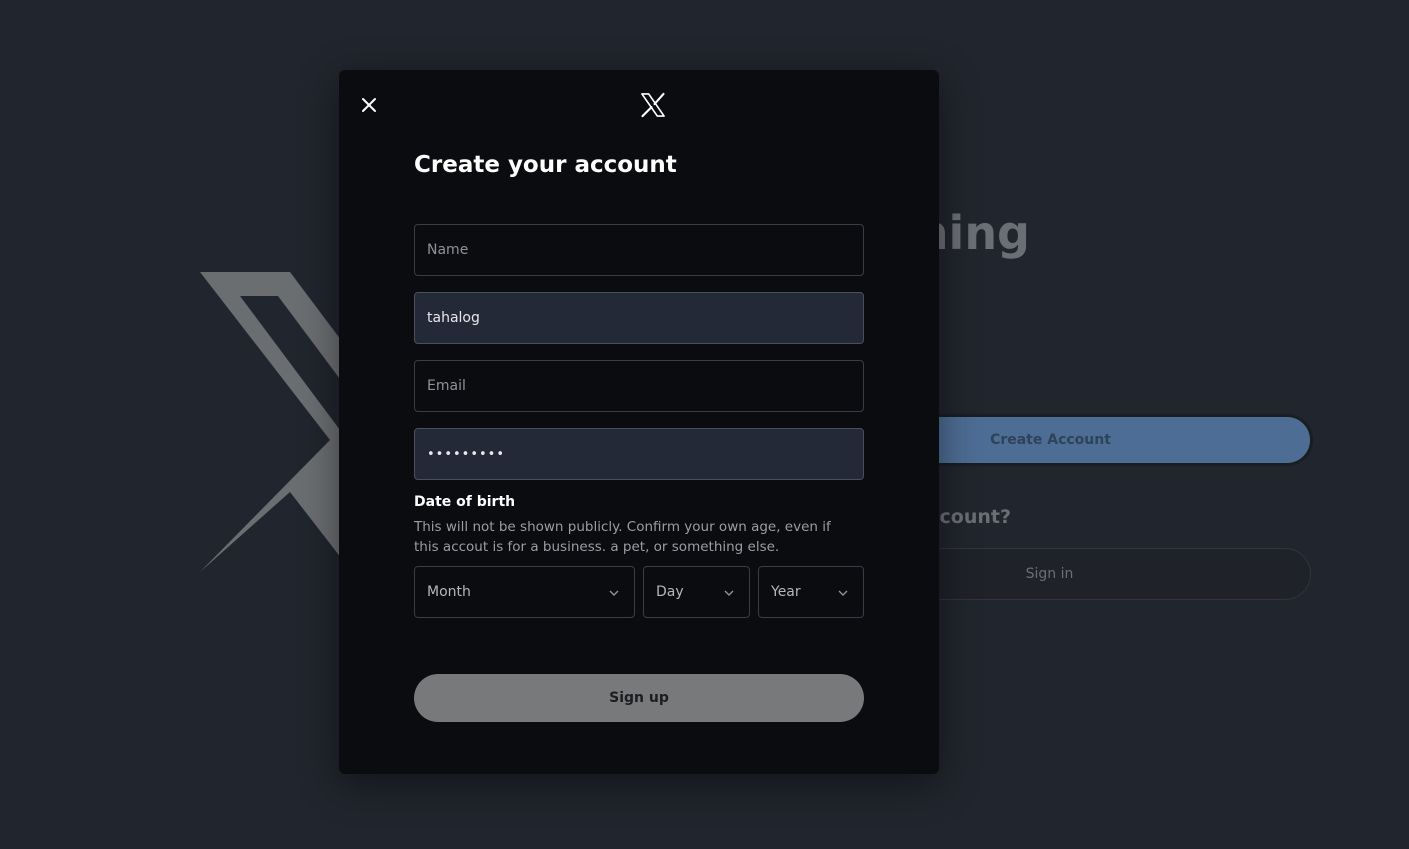 The width and height of the screenshot is (1409, 849). I want to click on day-select: Day, so click(696, 592).